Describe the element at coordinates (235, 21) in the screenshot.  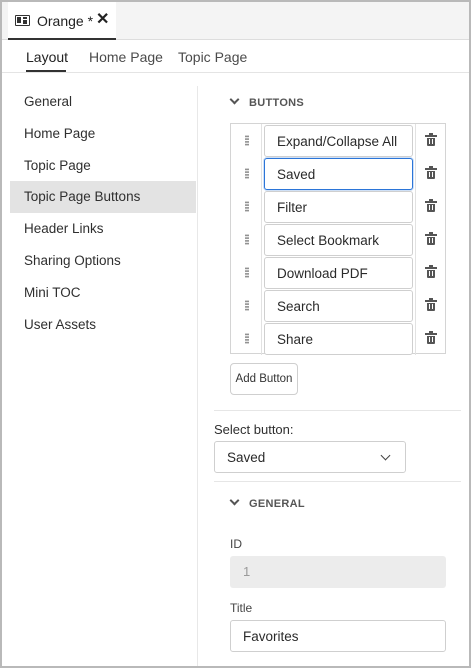
I see `document-tab-bar: Orange * ✕` at that location.